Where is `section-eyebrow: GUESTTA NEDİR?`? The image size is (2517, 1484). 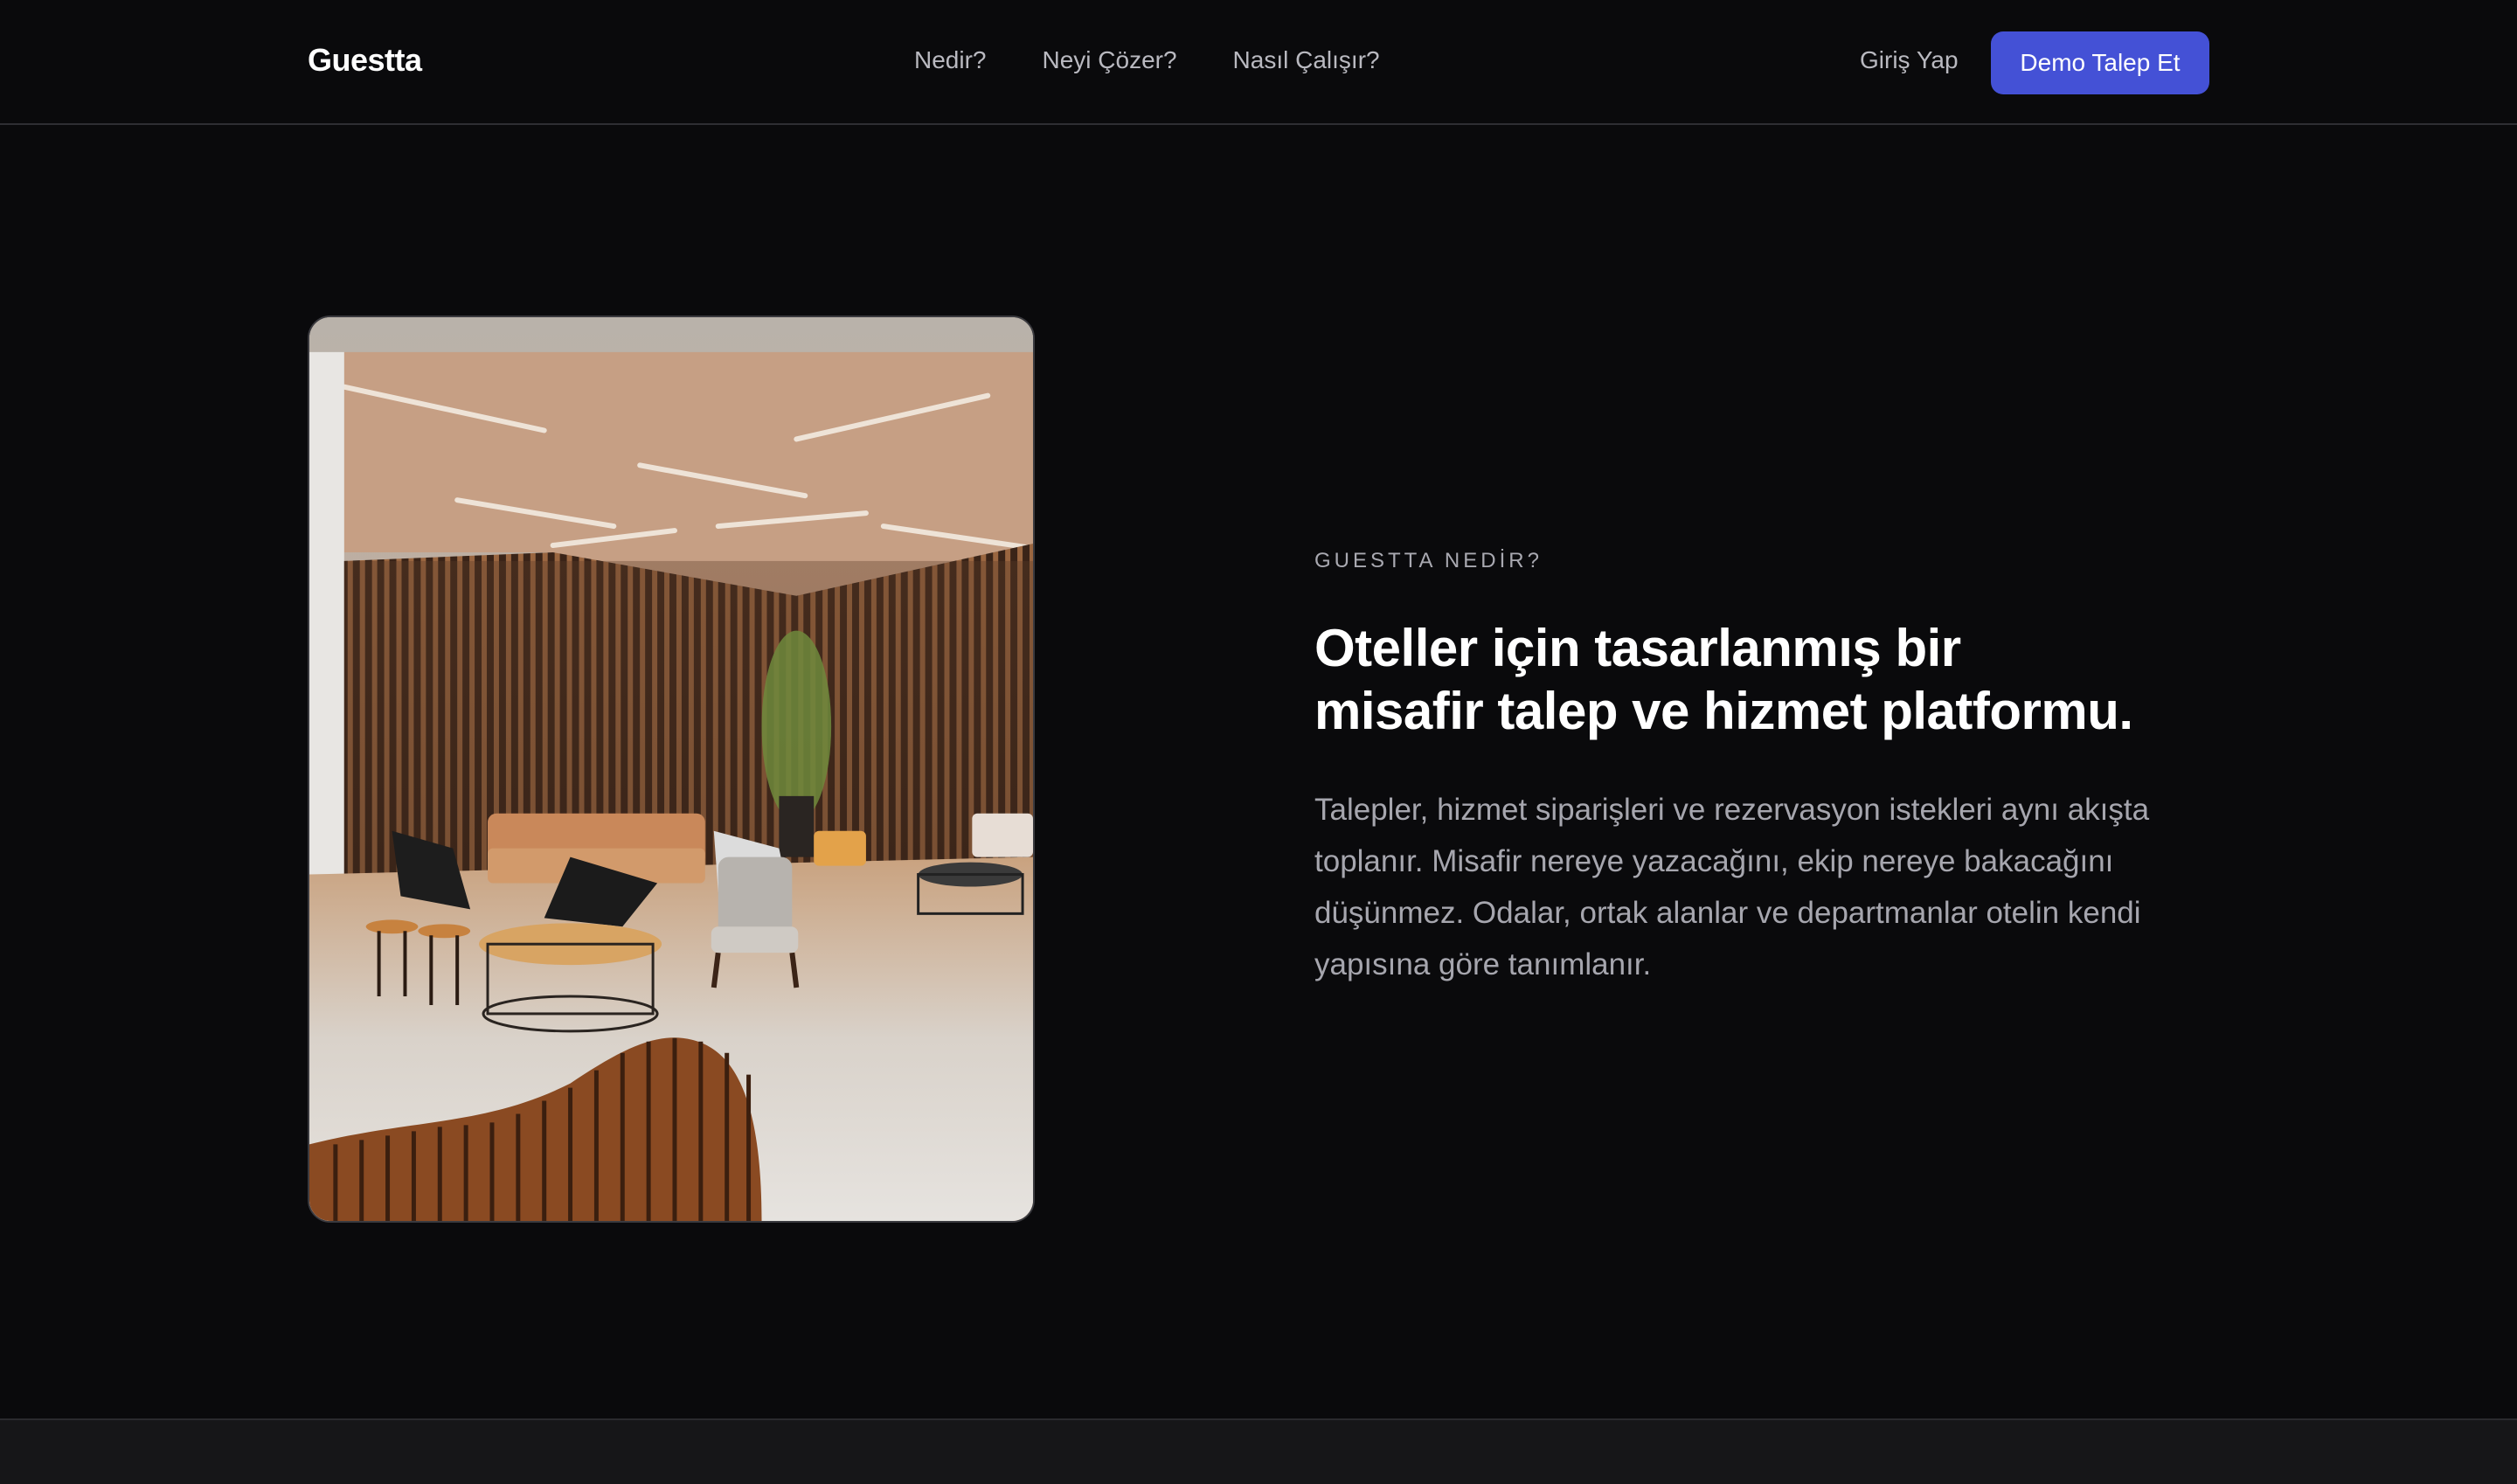
section-eyebrow: GUESTTA NEDİR? is located at coordinates (1428, 560).